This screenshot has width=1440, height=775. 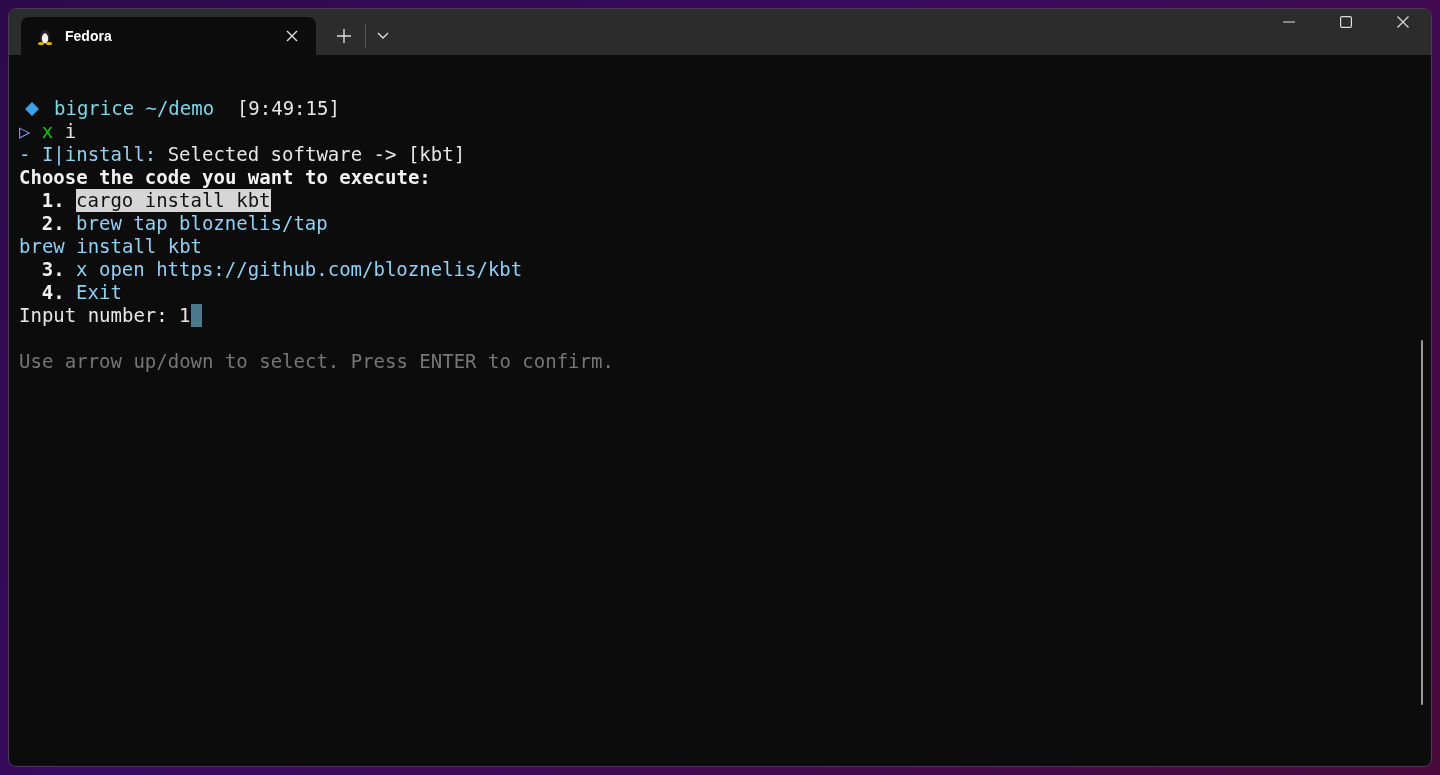 I want to click on terminal-tab: Fedora, so click(x=168, y=36).